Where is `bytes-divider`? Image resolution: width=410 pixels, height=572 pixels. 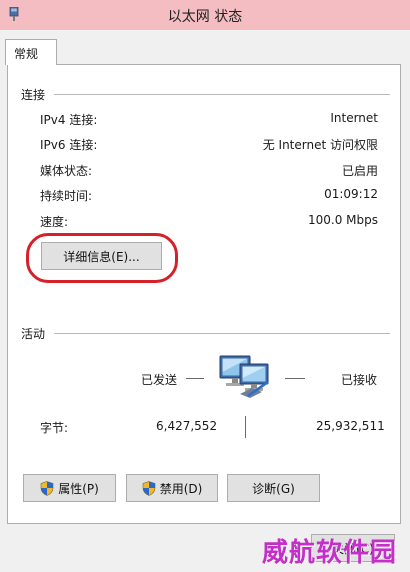
bytes-divider is located at coordinates (245, 427).